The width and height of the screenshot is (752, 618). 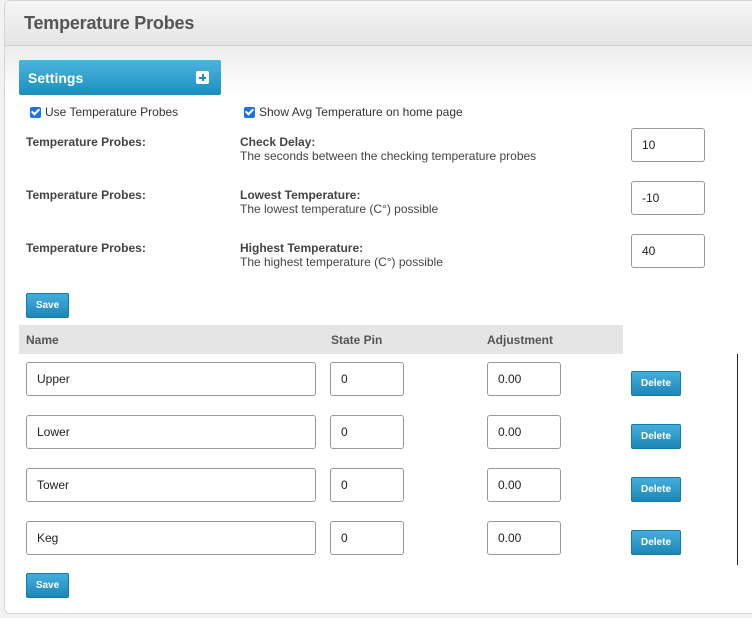 What do you see at coordinates (42, 340) in the screenshot?
I see `column-header-name: Name` at bounding box center [42, 340].